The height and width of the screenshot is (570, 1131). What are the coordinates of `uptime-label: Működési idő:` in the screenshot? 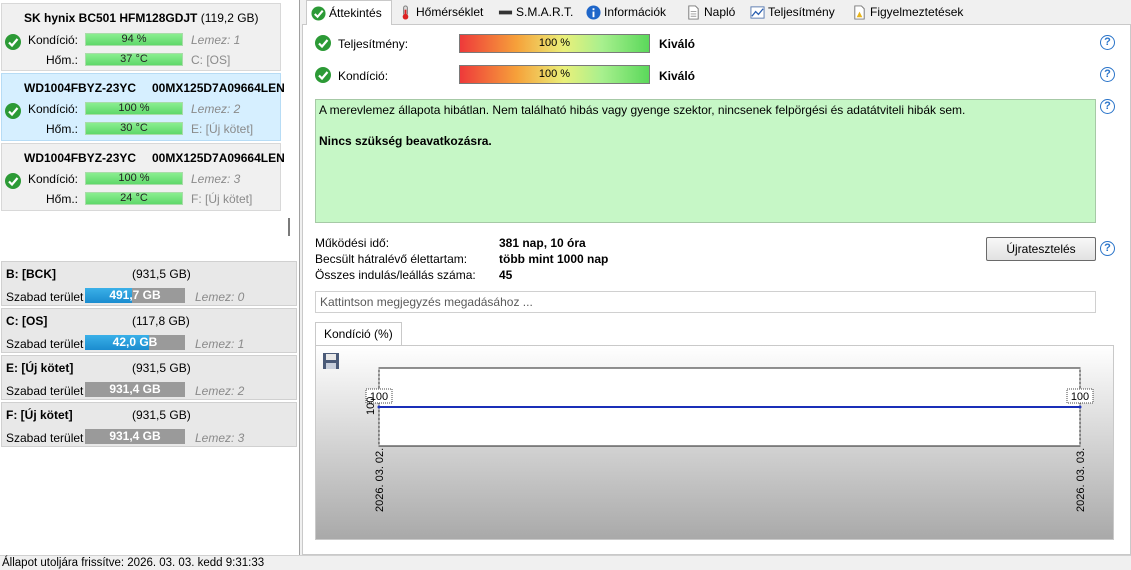 It's located at (352, 243).